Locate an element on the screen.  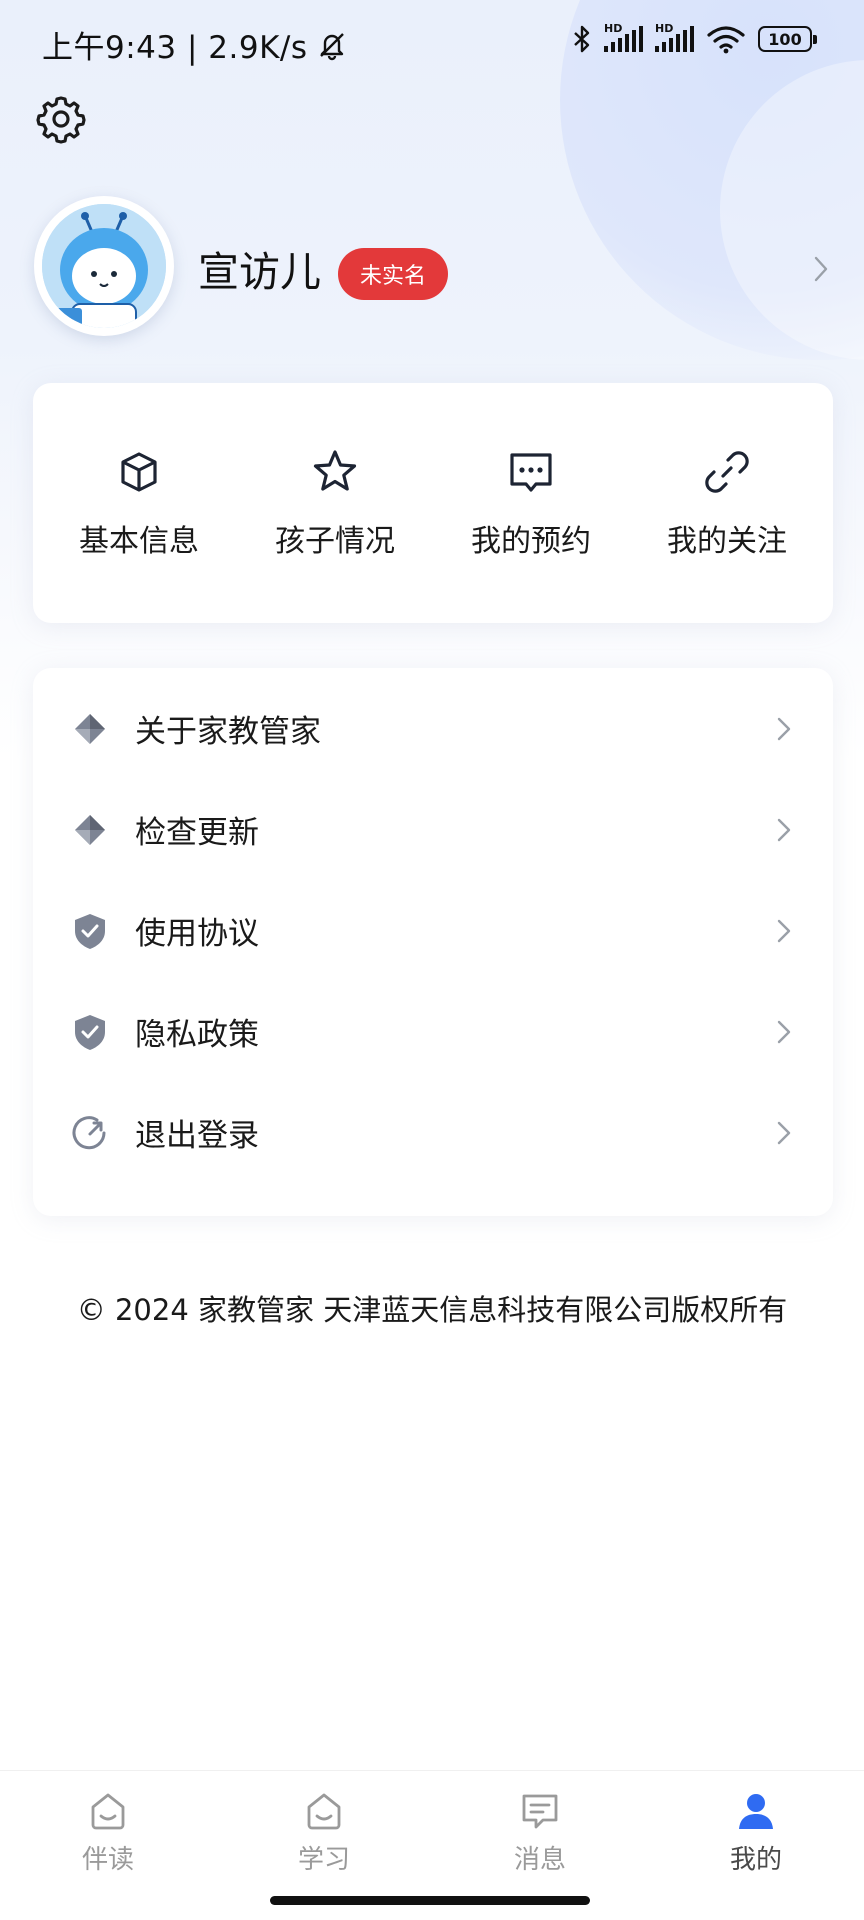
tab-label: 学习 is located at coordinates (323, 1860).